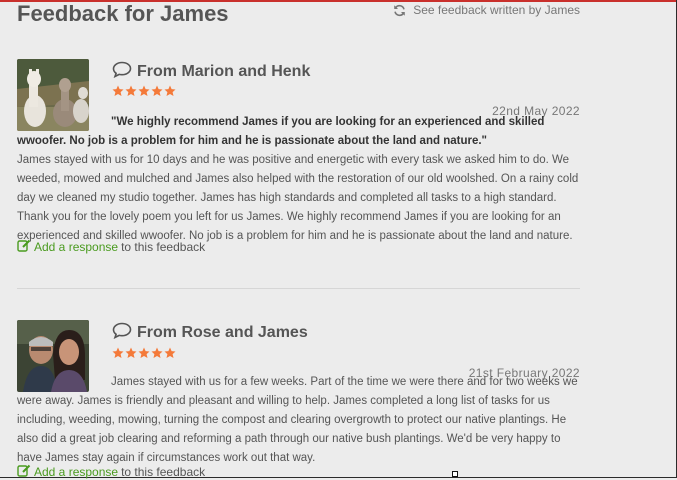 The image size is (677, 480). I want to click on feedback-divider, so click(298, 288).